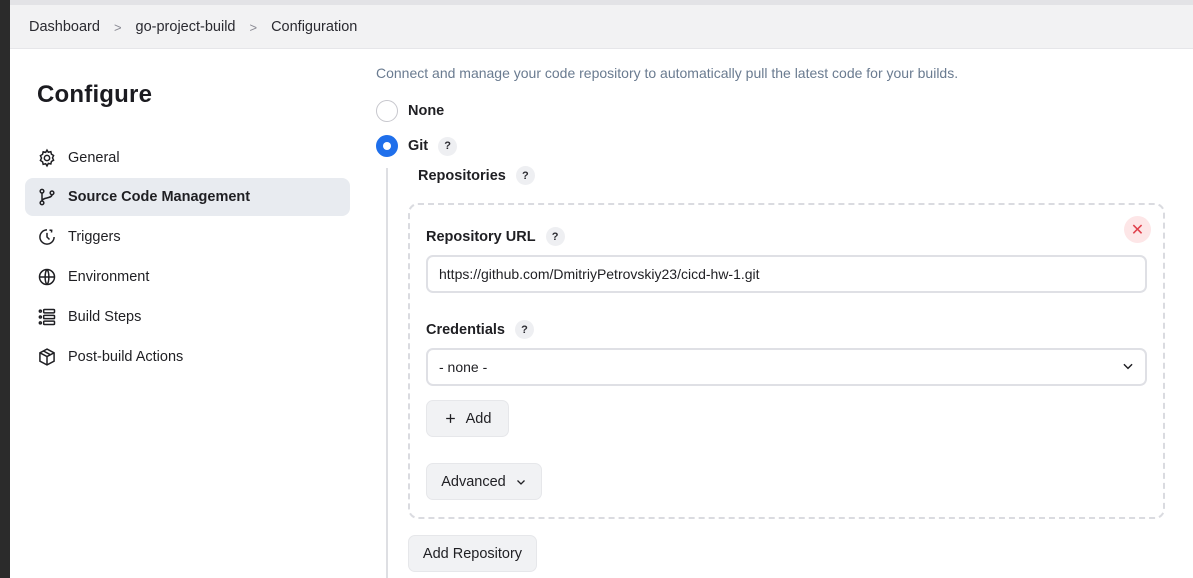  Describe the element at coordinates (64, 27) in the screenshot. I see `breadcrumb-dashboard: Dashboard` at that location.